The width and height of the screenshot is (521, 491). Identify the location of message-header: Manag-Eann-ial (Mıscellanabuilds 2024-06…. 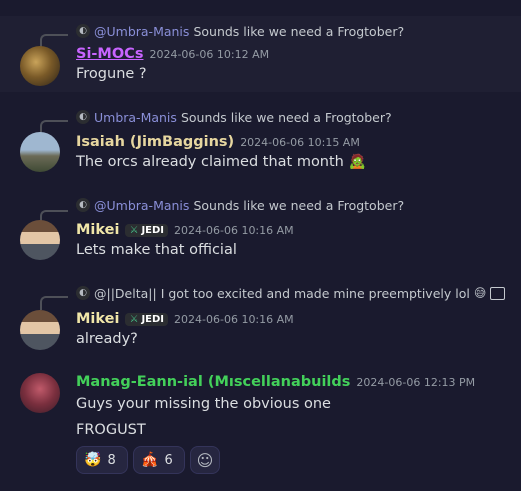
(275, 382).